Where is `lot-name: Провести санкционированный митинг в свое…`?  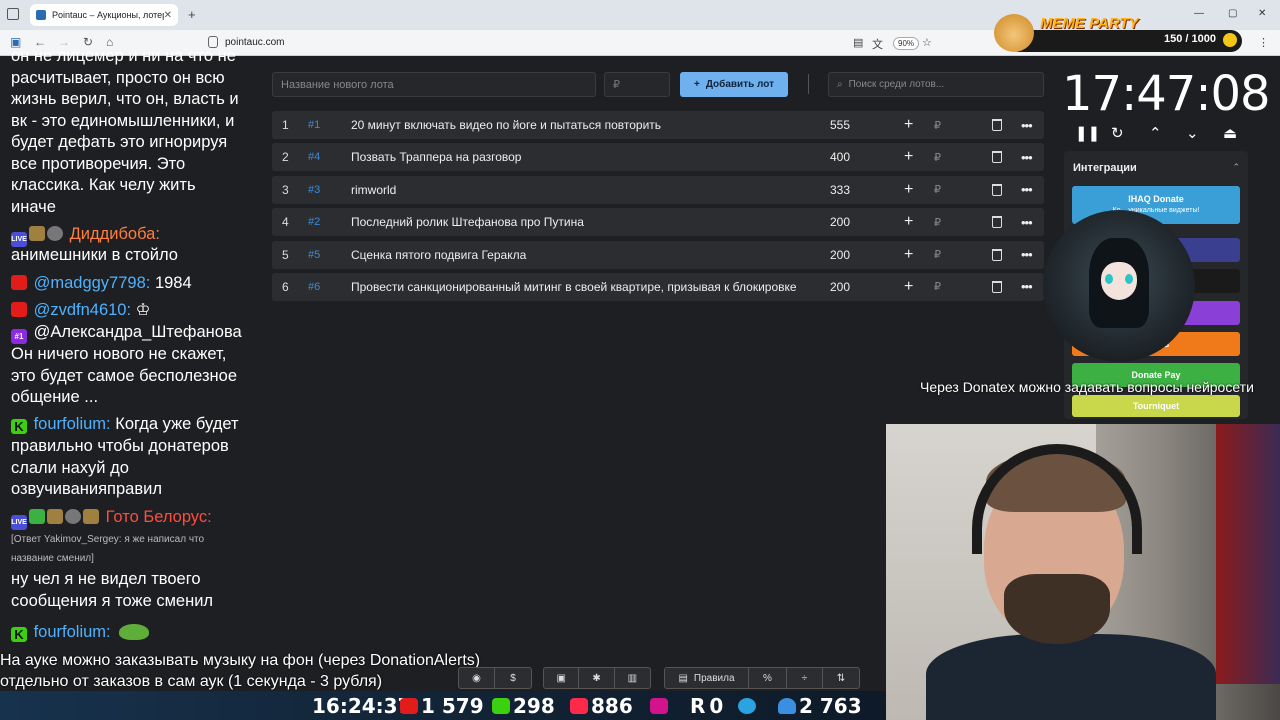
lot-name: Провести санкционированный митинг в свое… is located at coordinates (576, 287).